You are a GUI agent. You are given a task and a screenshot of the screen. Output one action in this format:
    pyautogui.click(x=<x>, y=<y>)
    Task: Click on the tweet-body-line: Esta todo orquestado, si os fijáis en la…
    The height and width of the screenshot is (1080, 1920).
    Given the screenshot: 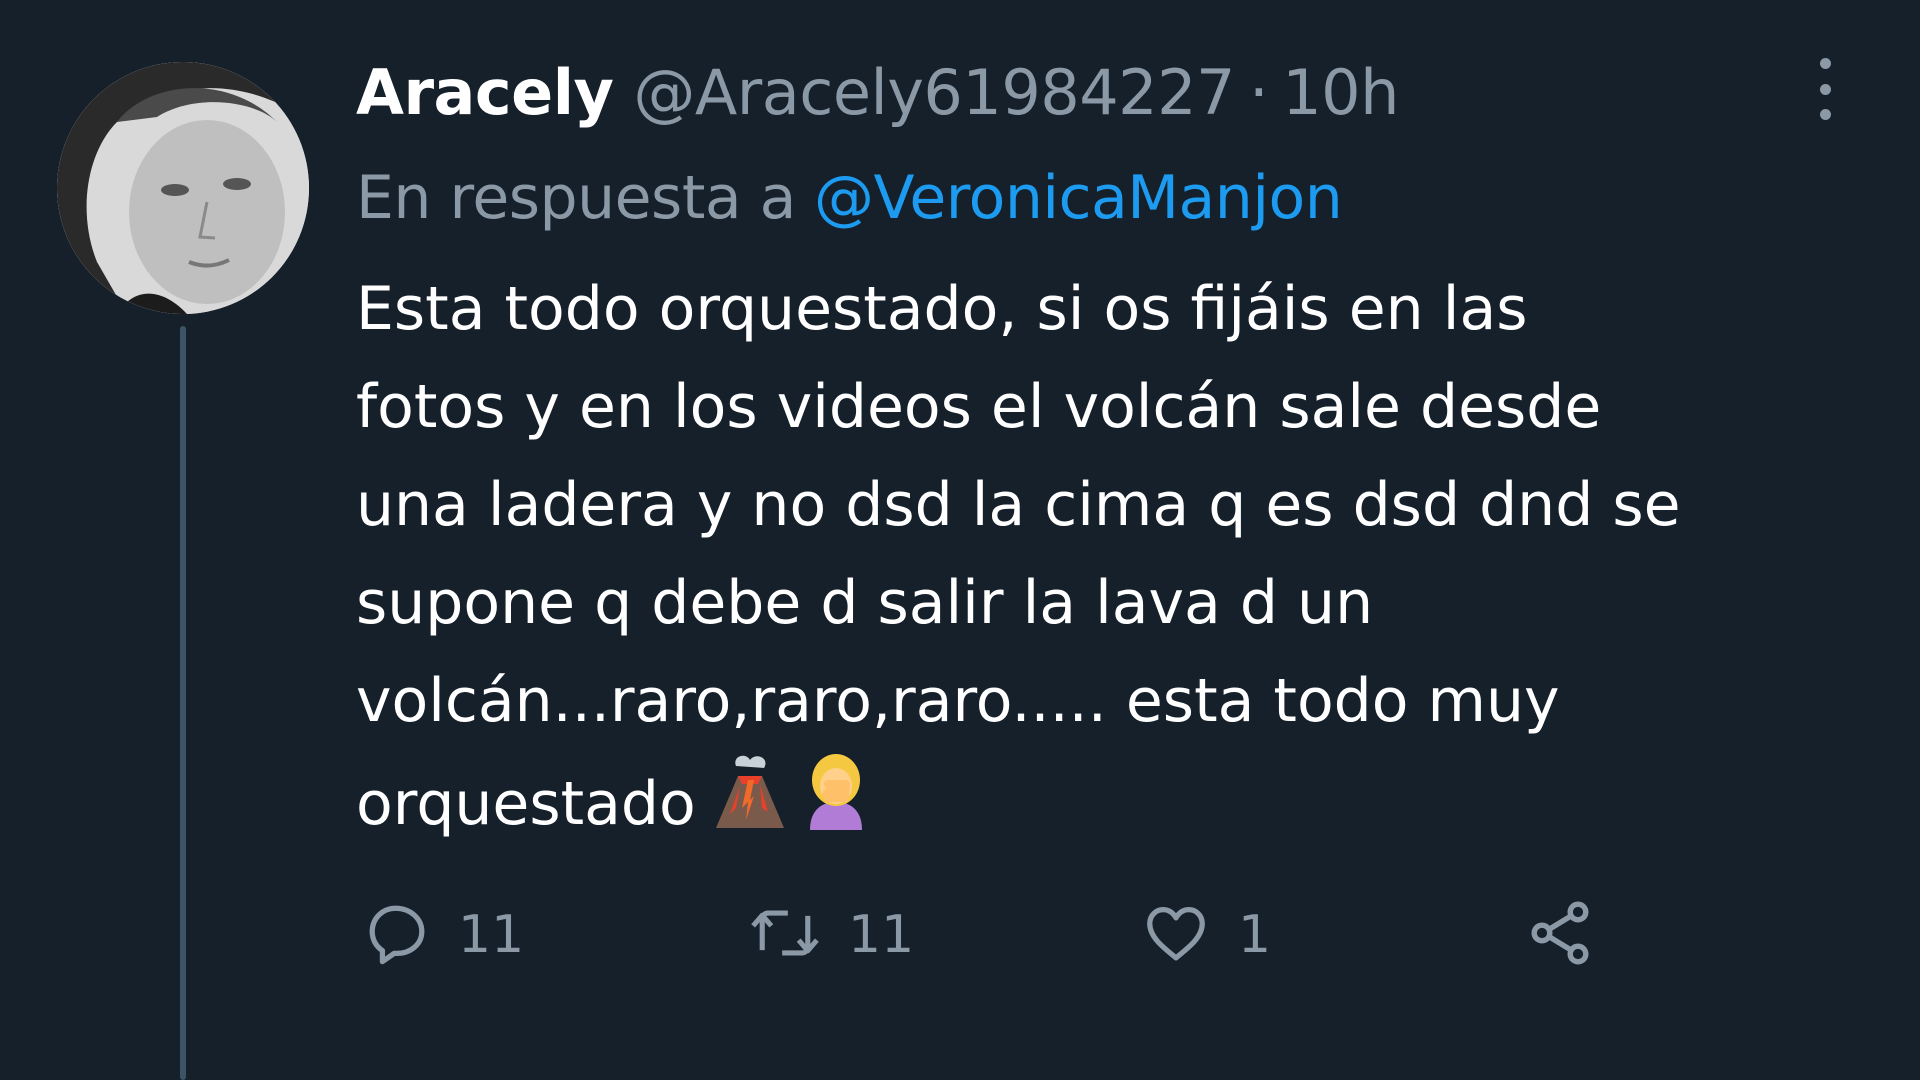 What is the action you would take?
    pyautogui.click(x=942, y=309)
    